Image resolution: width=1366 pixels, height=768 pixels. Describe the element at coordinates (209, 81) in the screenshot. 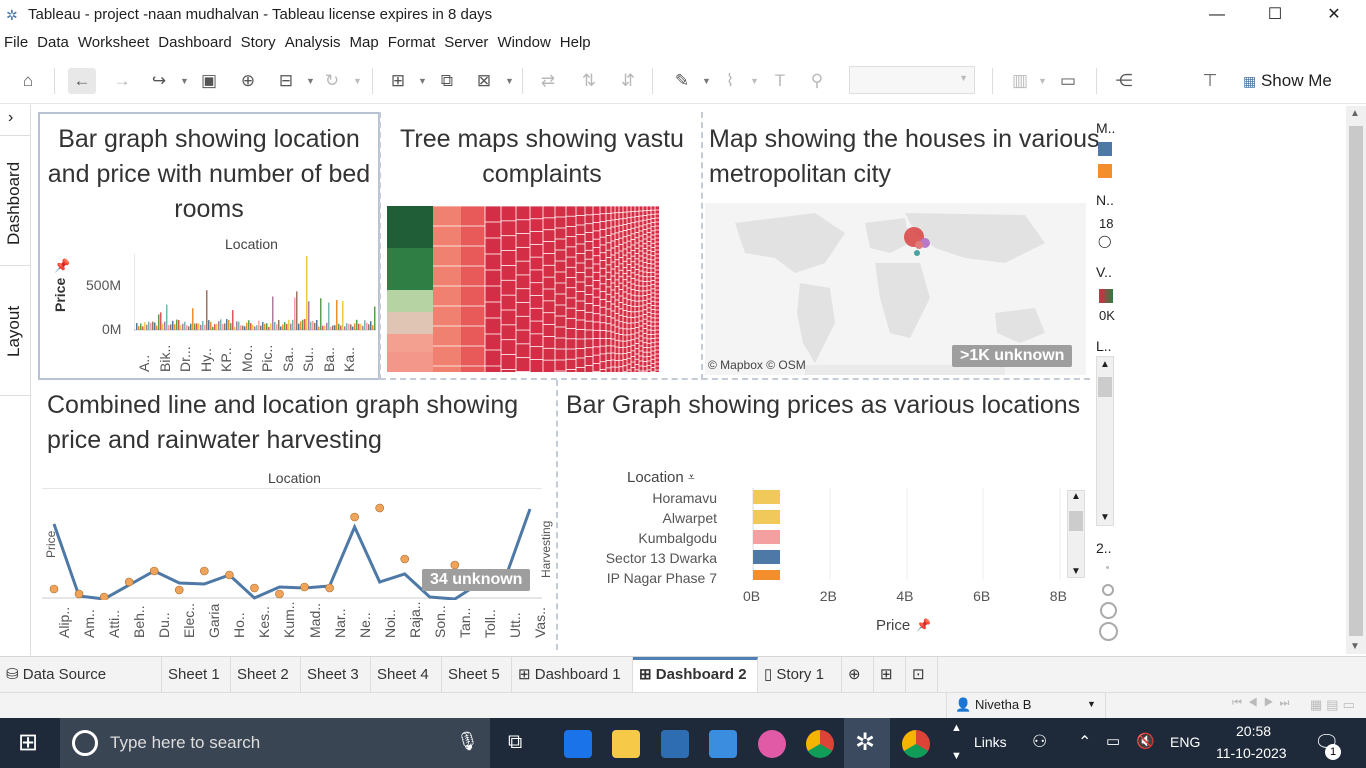

I see `save-icon: ▣` at that location.